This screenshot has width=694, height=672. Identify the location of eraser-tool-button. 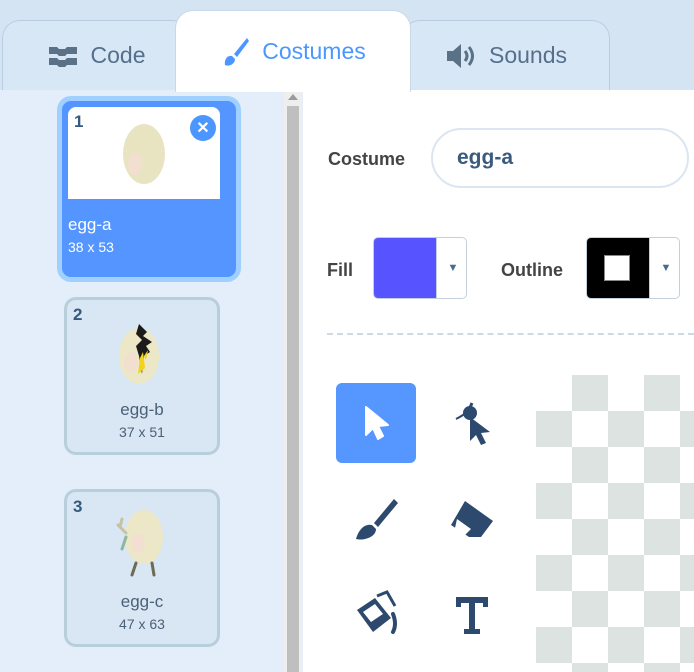
(472, 519).